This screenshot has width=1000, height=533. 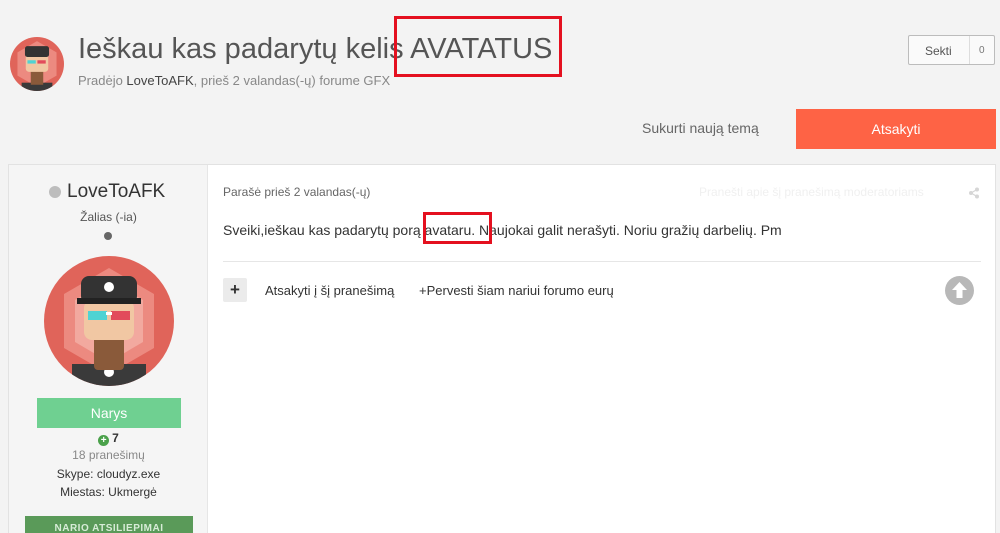 I want to click on reputation-value: 7, so click(x=115, y=438).